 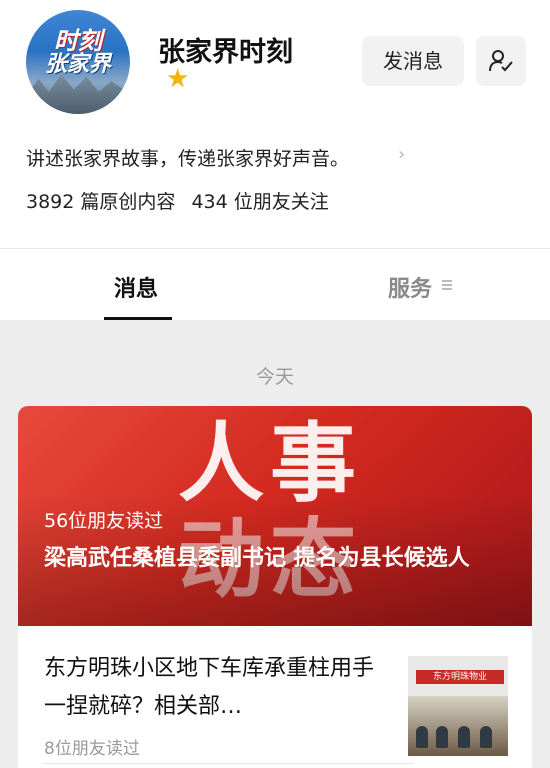 What do you see at coordinates (78, 40) in the screenshot?
I see `avatar-logo-line1: 时刻` at bounding box center [78, 40].